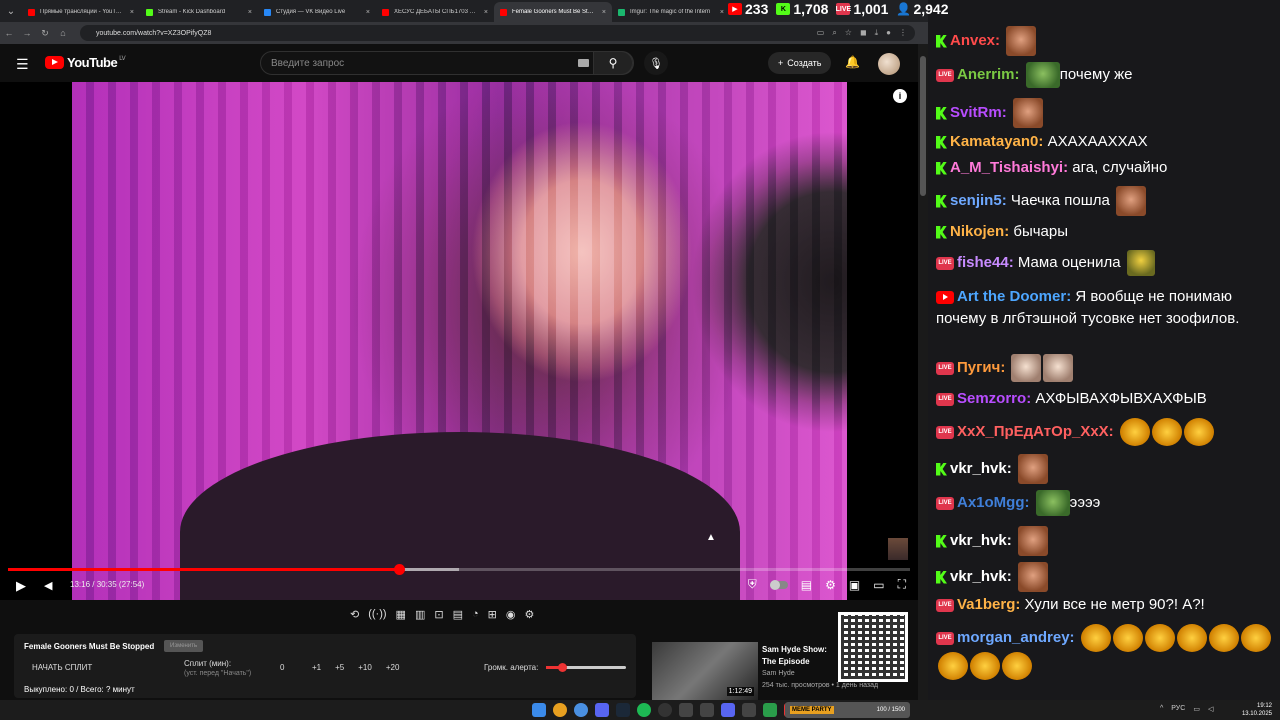  I want to click on search-icon: ⚲, so click(613, 63).